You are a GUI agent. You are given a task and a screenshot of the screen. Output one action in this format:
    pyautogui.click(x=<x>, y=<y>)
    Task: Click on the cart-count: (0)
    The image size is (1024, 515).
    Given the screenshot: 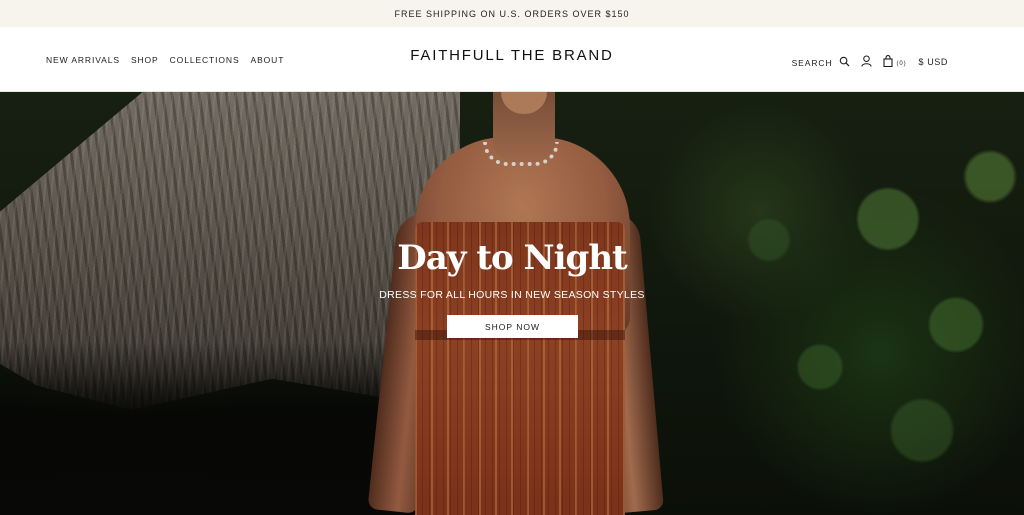 What is the action you would take?
    pyautogui.click(x=901, y=64)
    